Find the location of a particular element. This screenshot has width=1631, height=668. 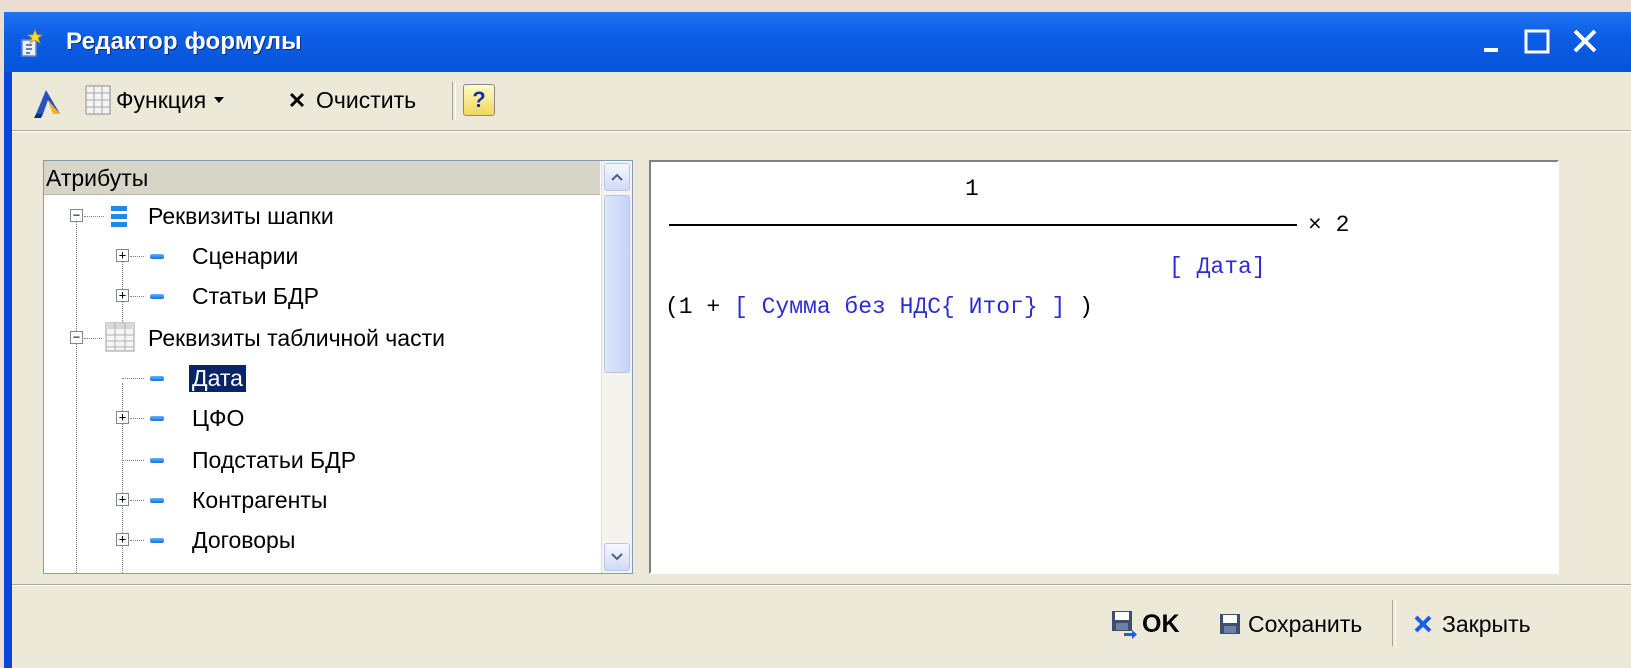

close-button: Закрыть is located at coordinates (1471, 624).